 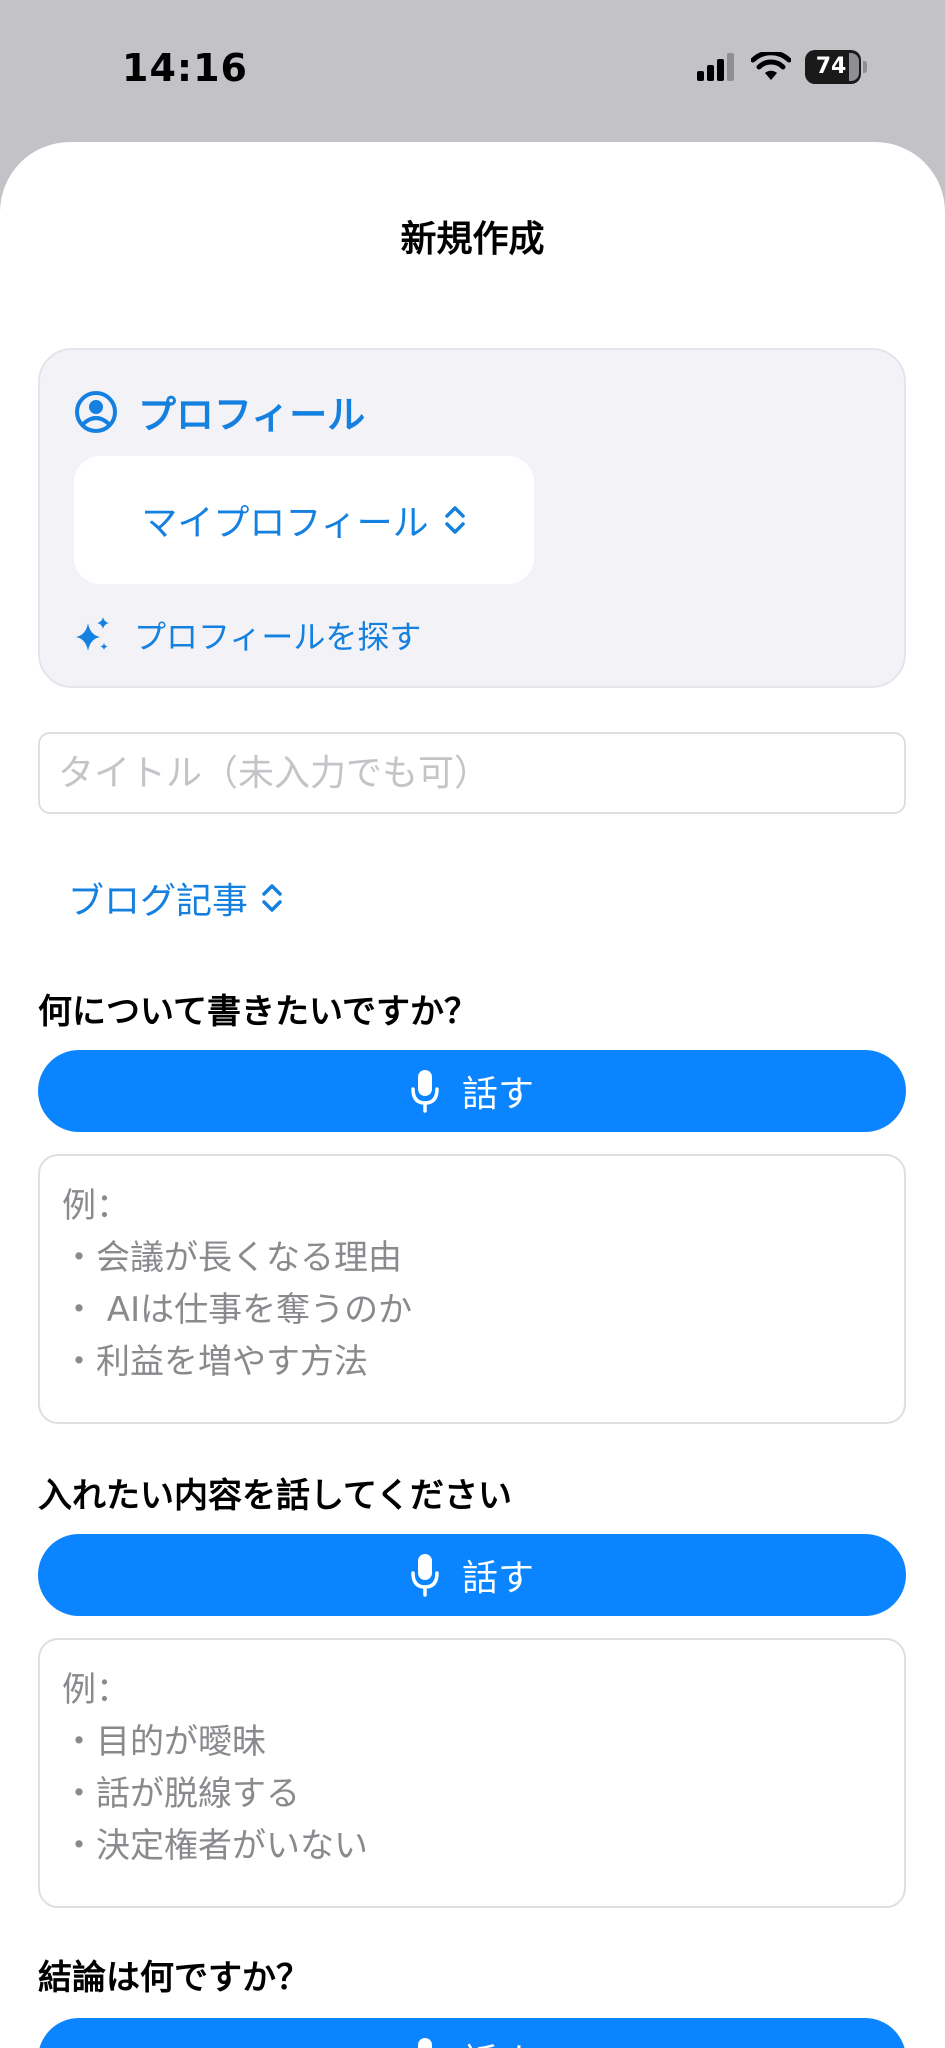 I want to click on content-speak-button: 話す, so click(x=472, y=1575).